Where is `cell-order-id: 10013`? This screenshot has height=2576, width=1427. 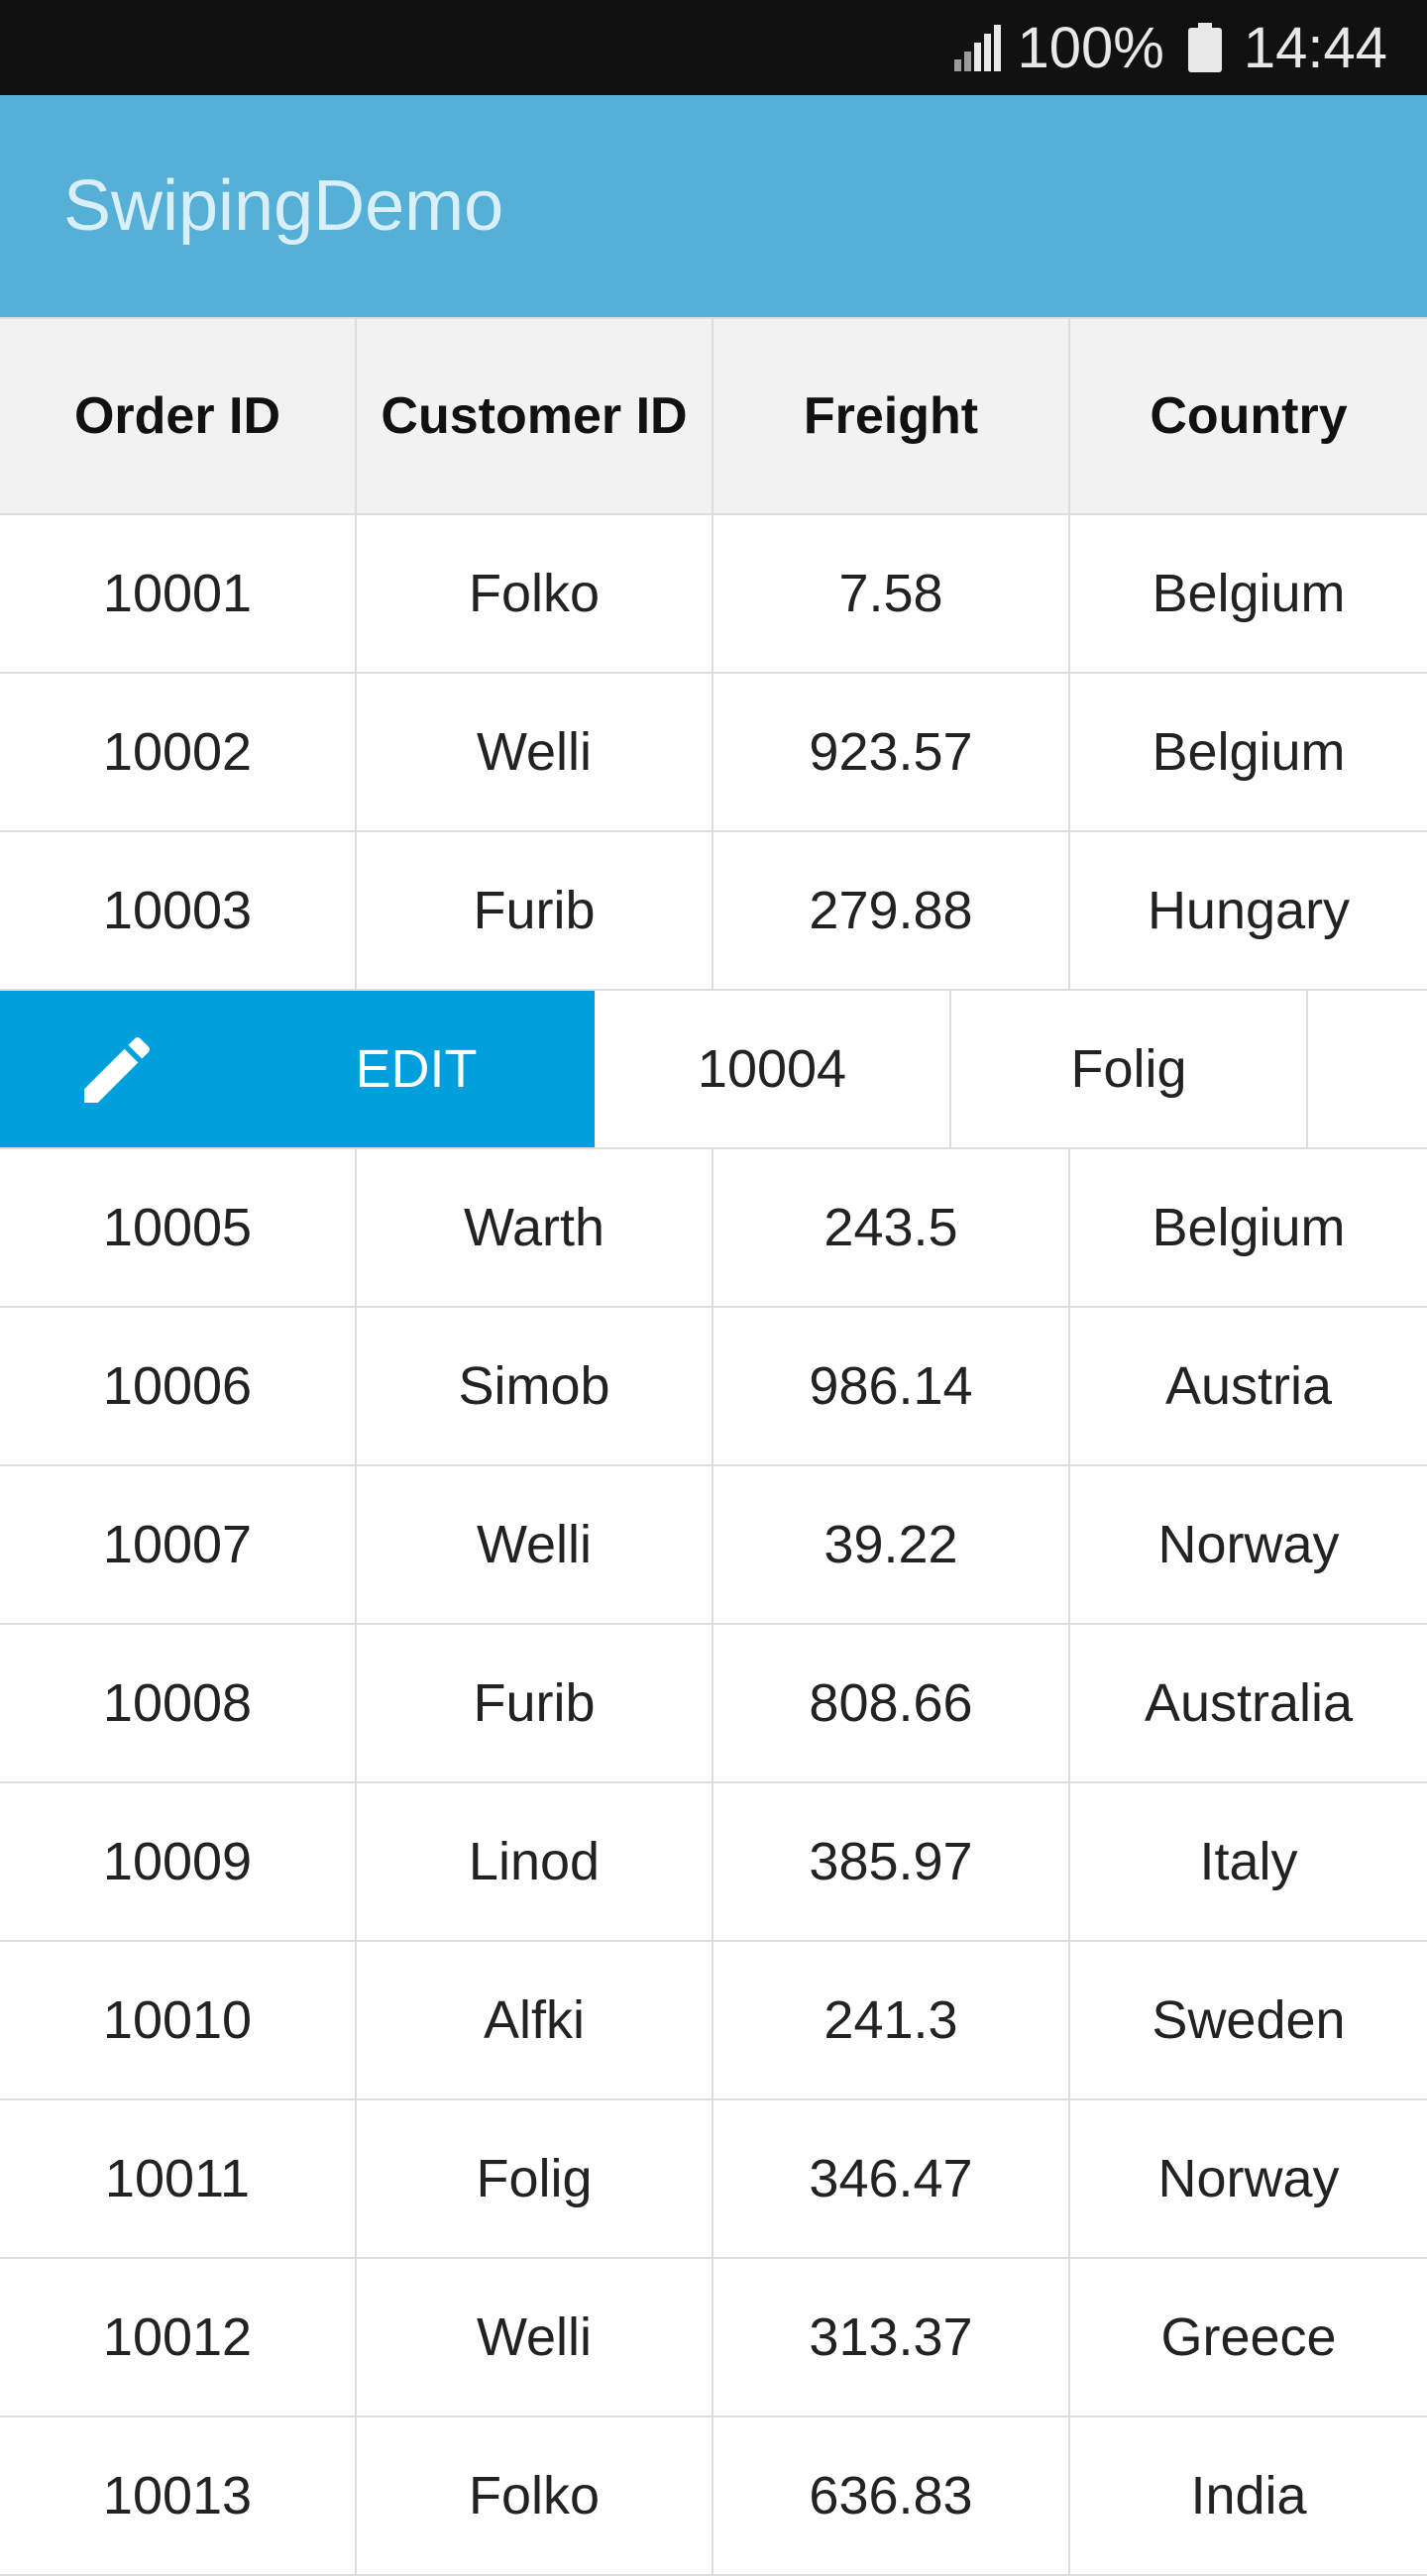 cell-order-id: 10013 is located at coordinates (178, 2495).